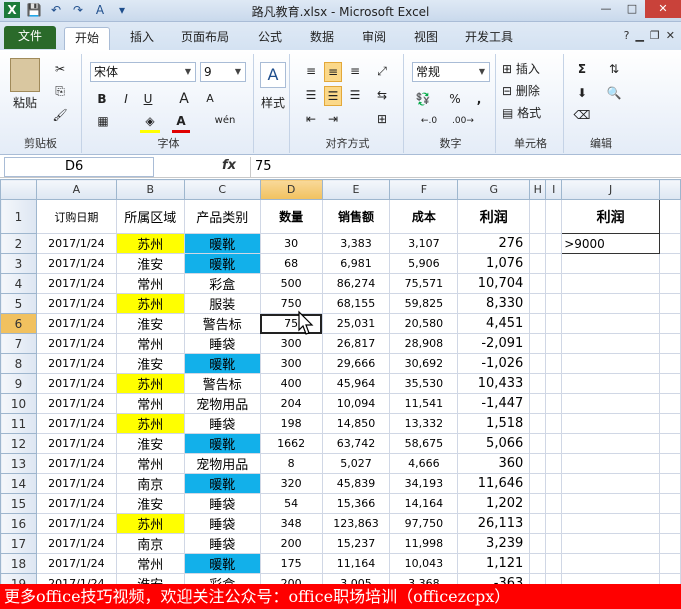 The height and width of the screenshot is (609, 681). What do you see at coordinates (18, 563) in the screenshot?
I see `row-header: 18` at bounding box center [18, 563].